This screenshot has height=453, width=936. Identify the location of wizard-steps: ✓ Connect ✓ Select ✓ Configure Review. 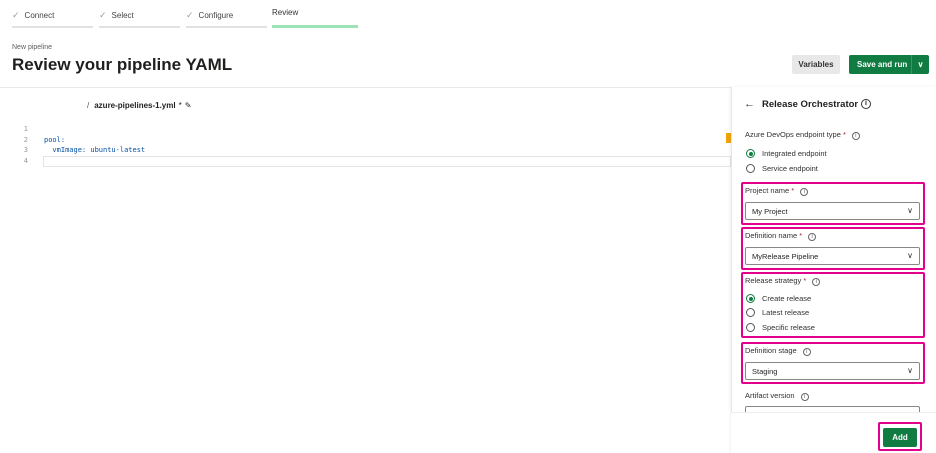
(468, 14).